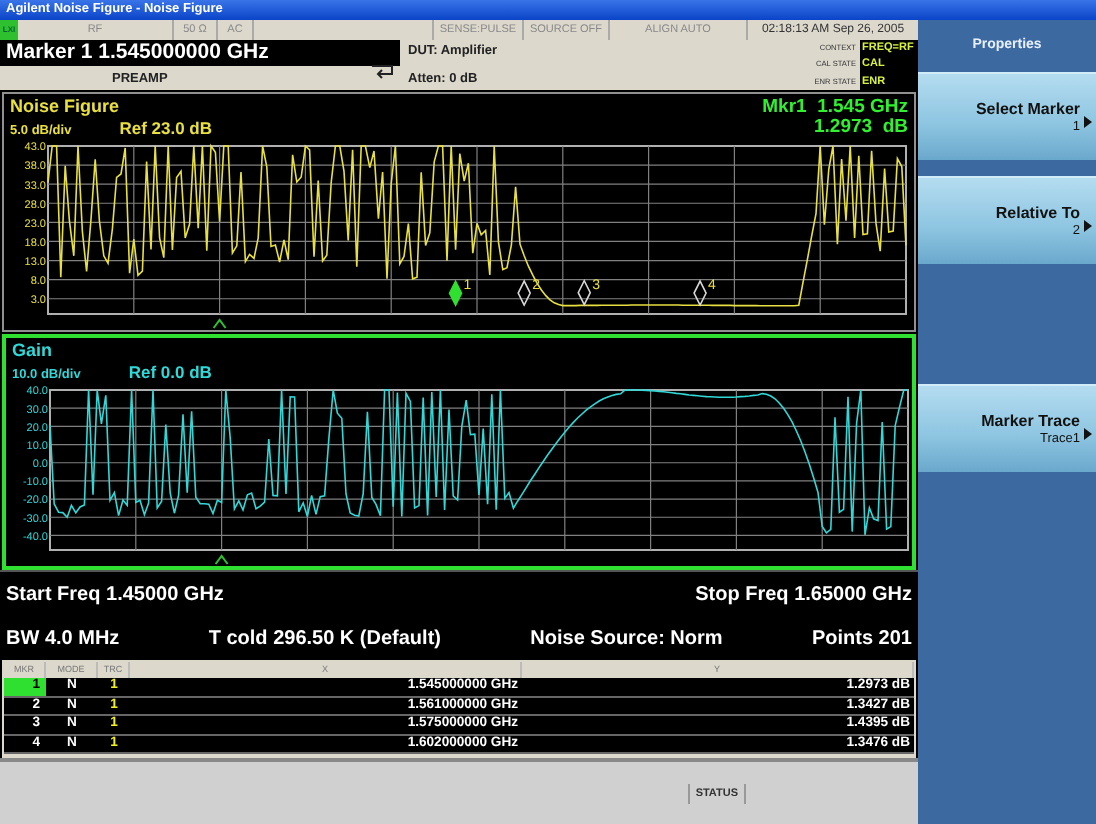  Describe the element at coordinates (861, 638) in the screenshot. I see `setting-label: Points 201` at that location.